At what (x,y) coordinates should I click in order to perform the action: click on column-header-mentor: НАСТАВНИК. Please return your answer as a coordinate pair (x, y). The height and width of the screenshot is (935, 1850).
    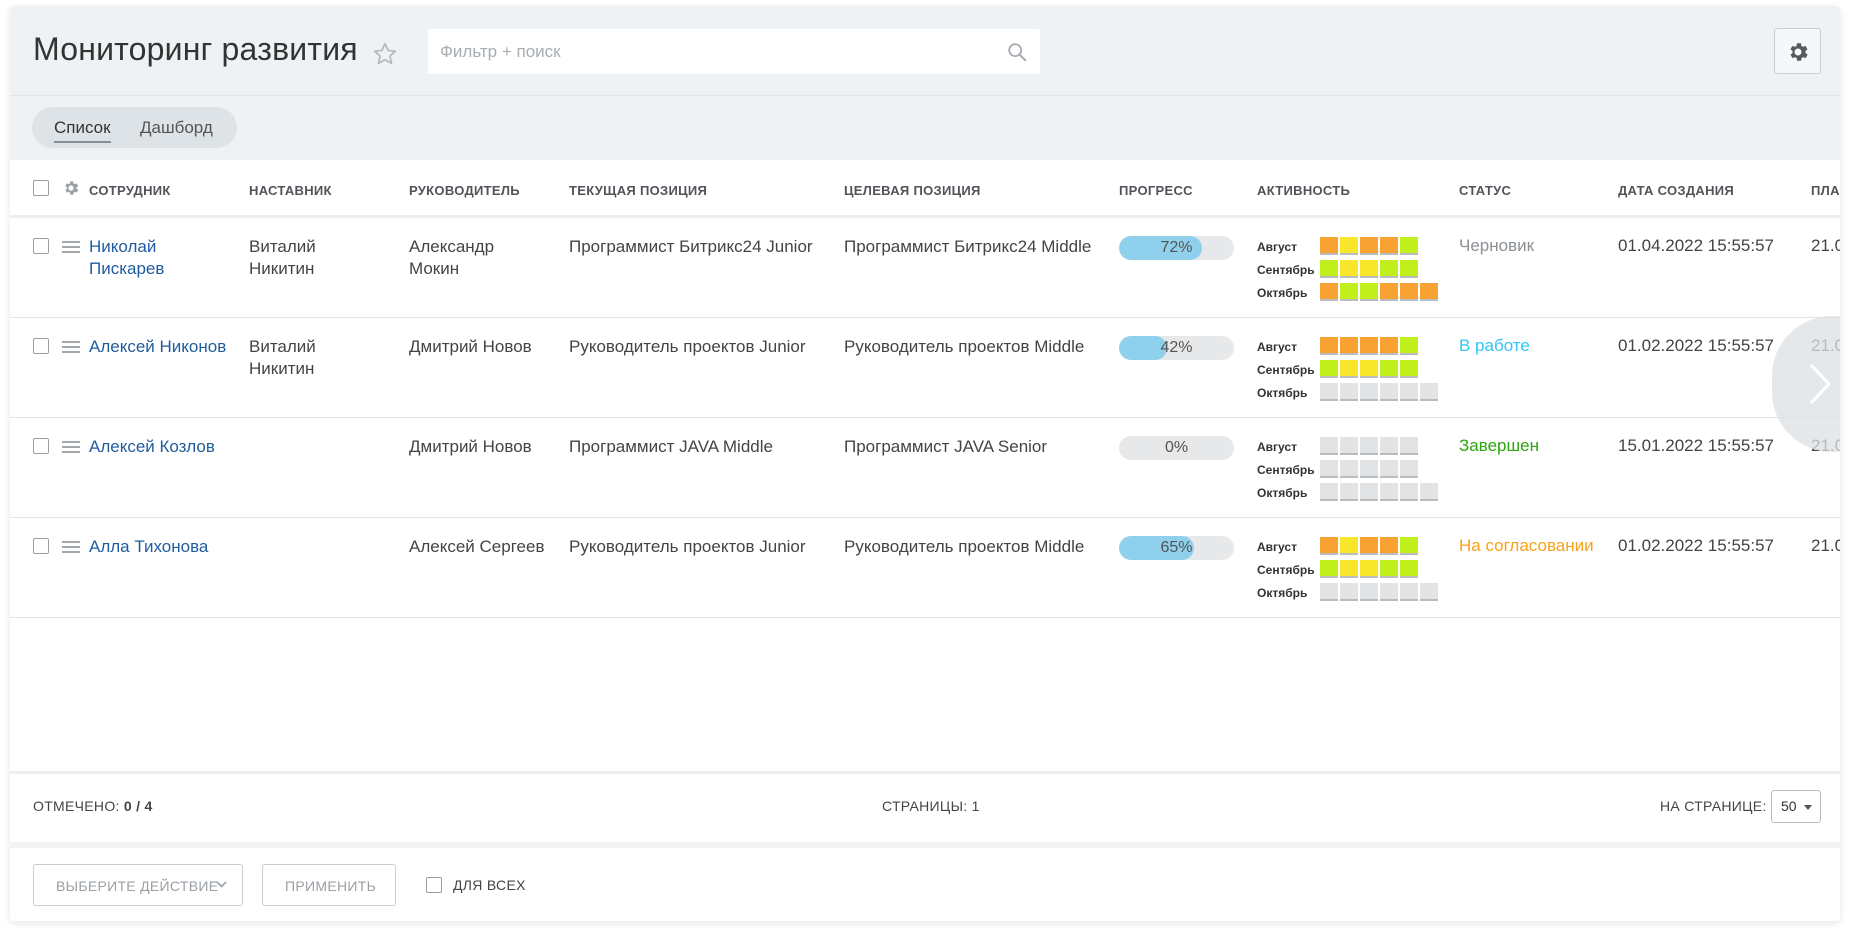
    Looking at the image, I should click on (290, 190).